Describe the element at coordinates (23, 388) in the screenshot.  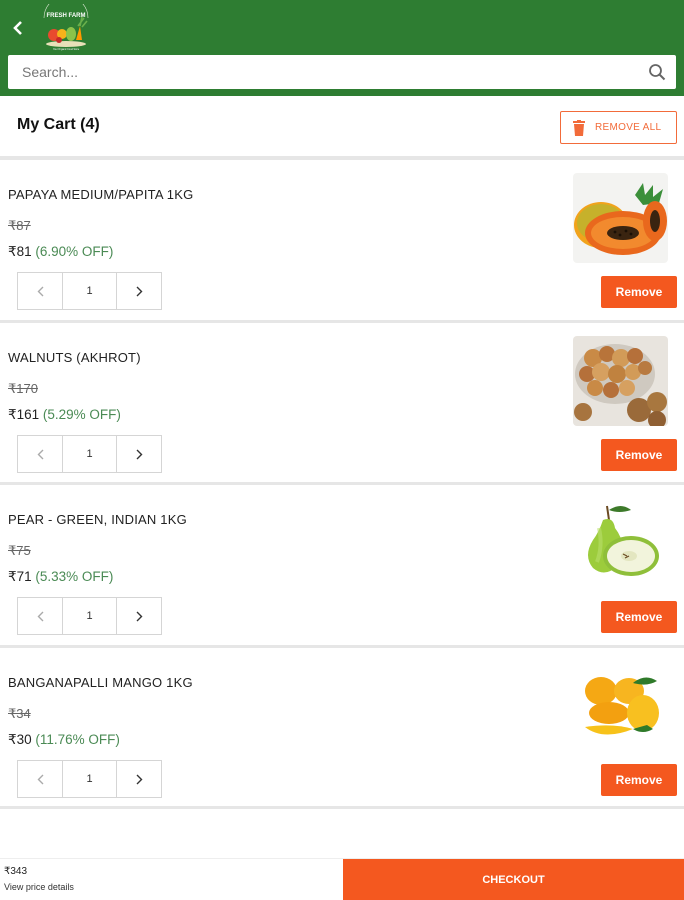
I see `item-mrp: ₹170` at that location.